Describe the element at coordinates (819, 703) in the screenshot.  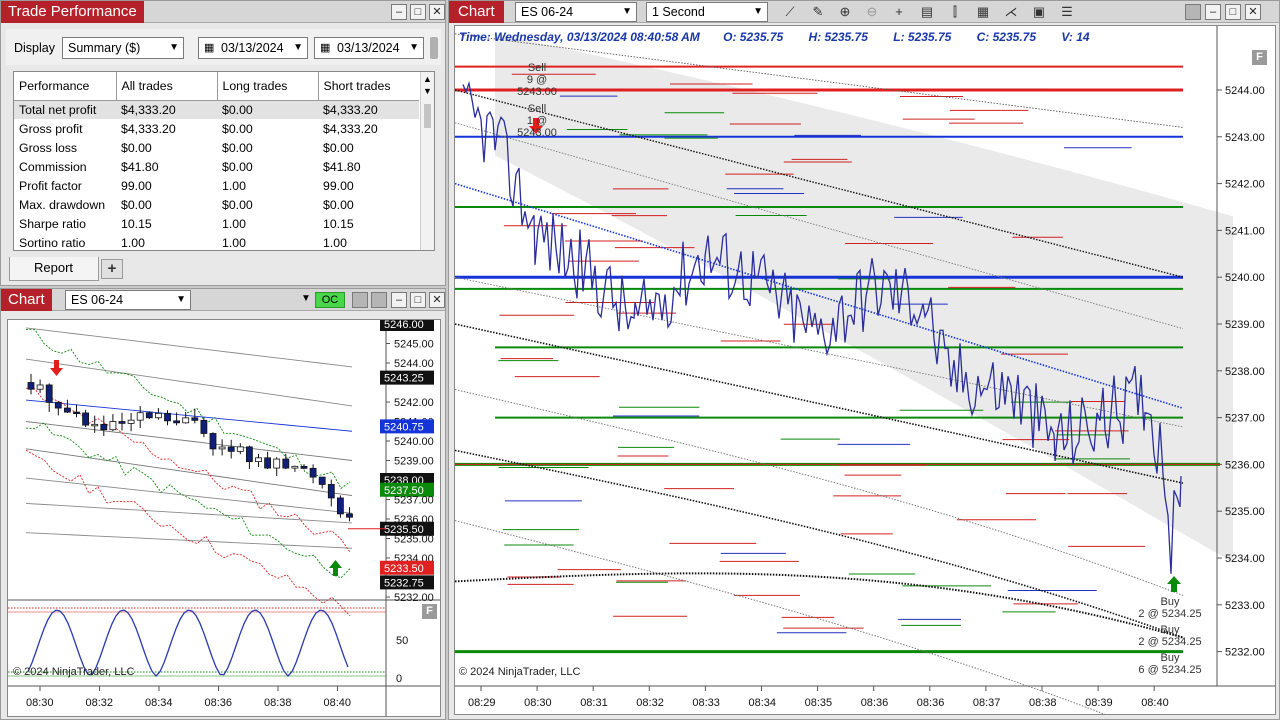
I see `time-axis-label: 08:35` at that location.